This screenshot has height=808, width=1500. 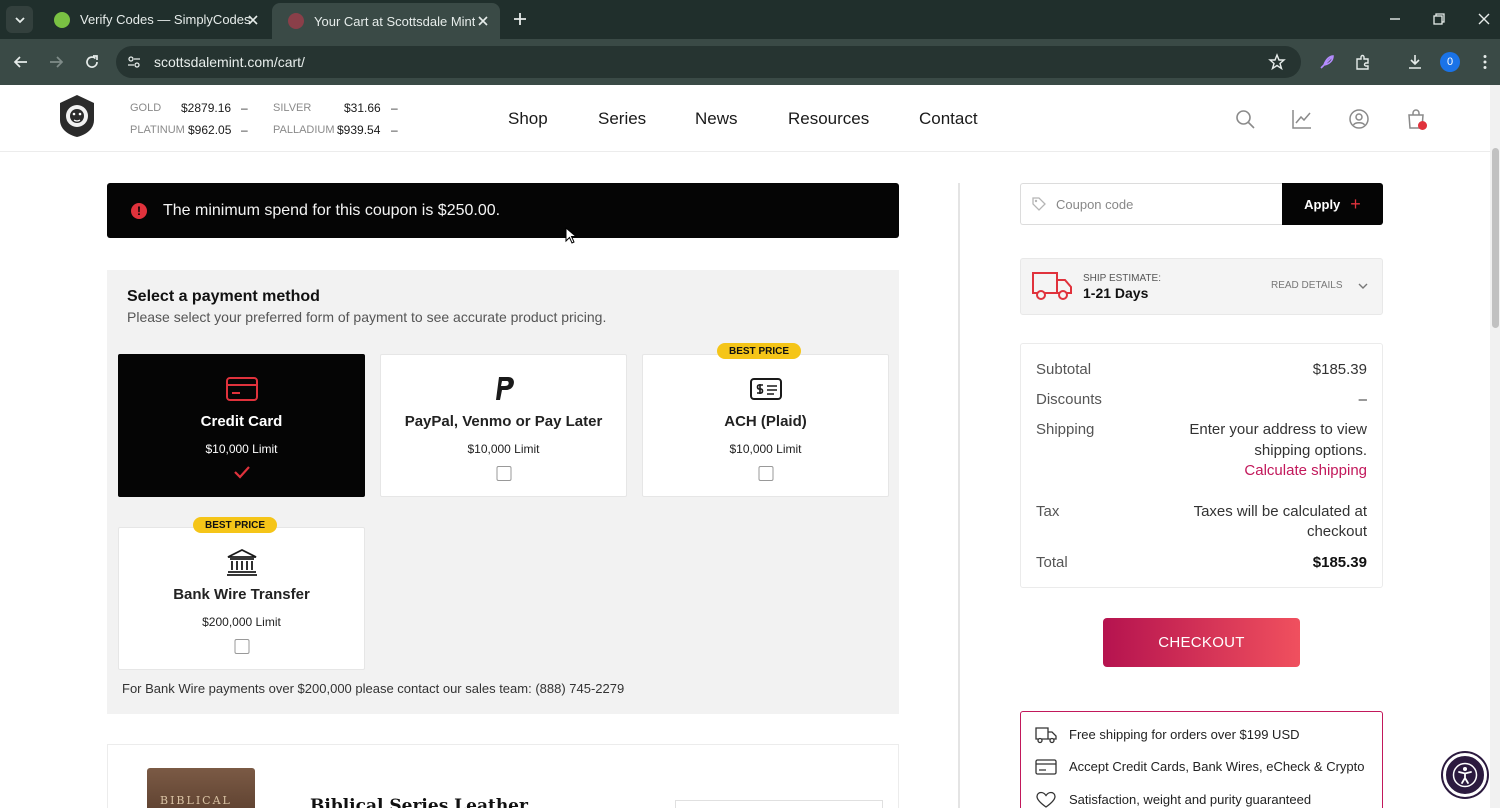 I want to click on payment-option-bank-wire: Bank Wire Transfer $200,000 Limit, so click(x=241, y=598).